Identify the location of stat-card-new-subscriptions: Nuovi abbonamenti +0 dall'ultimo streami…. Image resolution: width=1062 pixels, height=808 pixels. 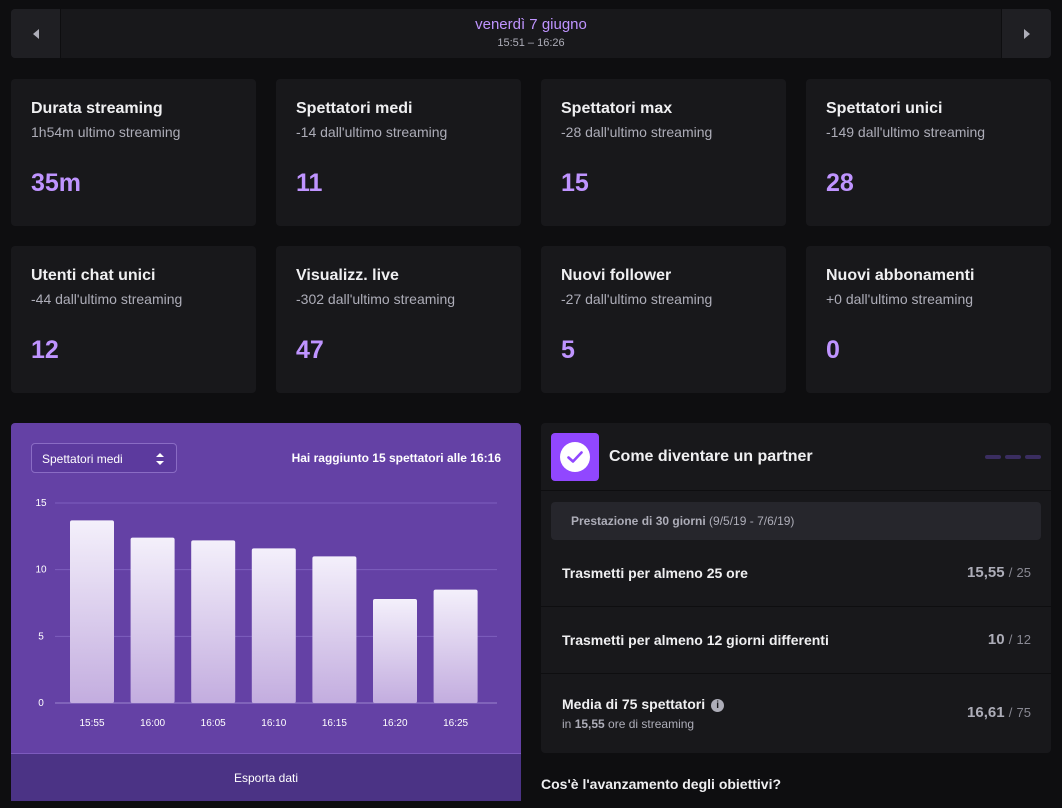
(928, 319).